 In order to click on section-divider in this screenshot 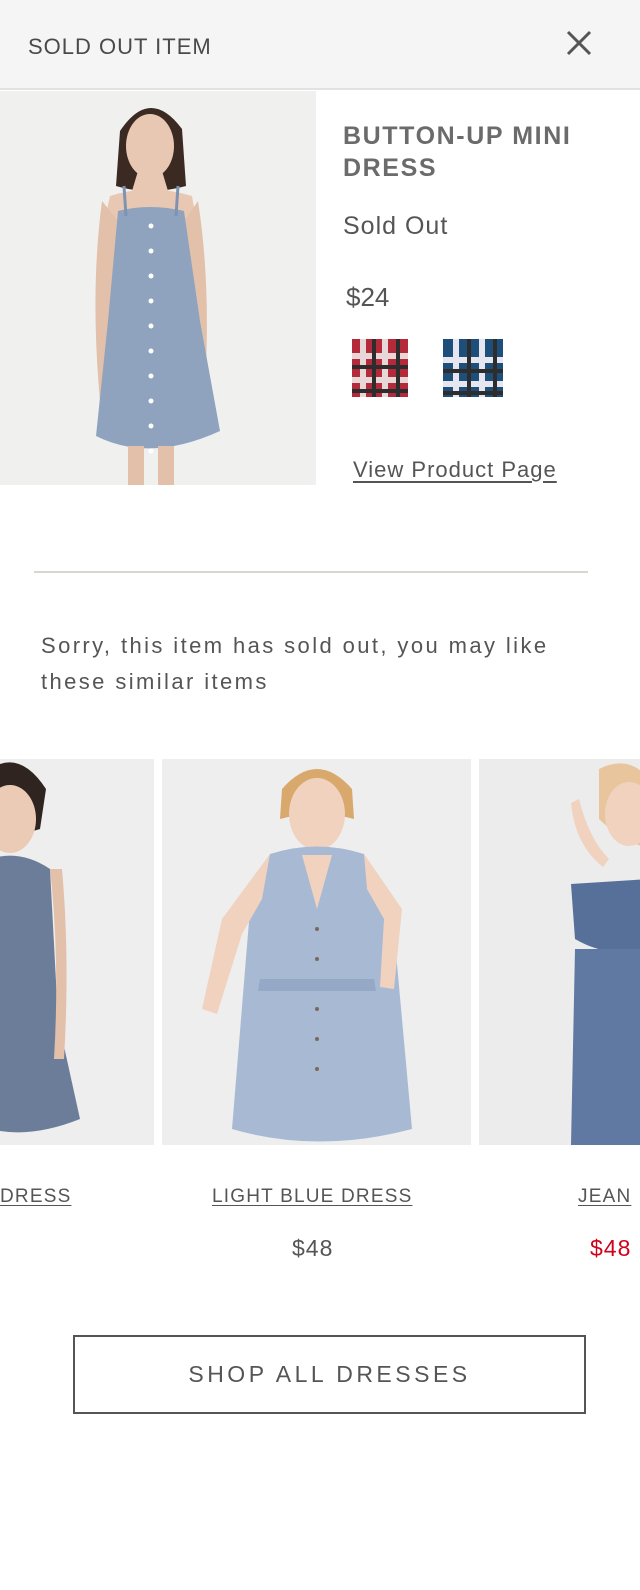, I will do `click(311, 572)`.